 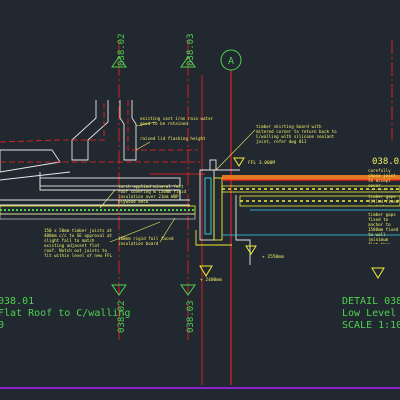 I want to click on section-arrow-lower-b: 038.03, so click(x=188, y=308).